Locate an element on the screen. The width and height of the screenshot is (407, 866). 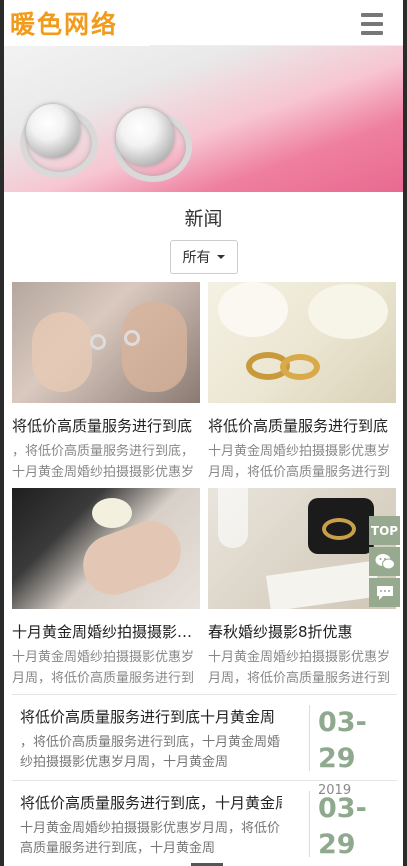
filter-dropdown: 所有 is located at coordinates (203, 257).